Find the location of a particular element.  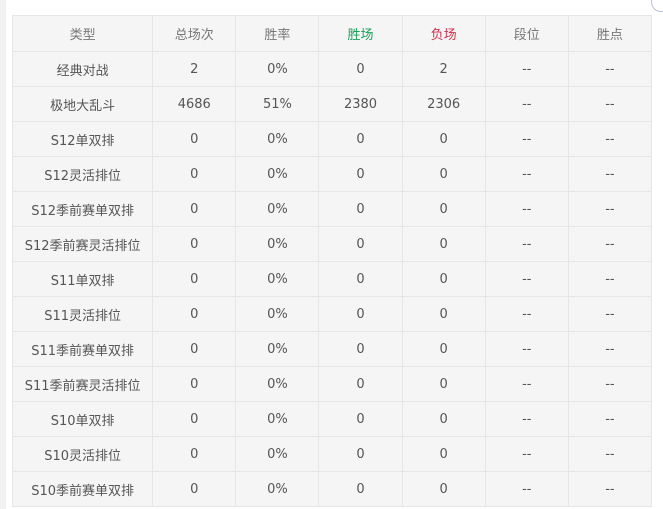

header-wins: 胜场 is located at coordinates (360, 33).